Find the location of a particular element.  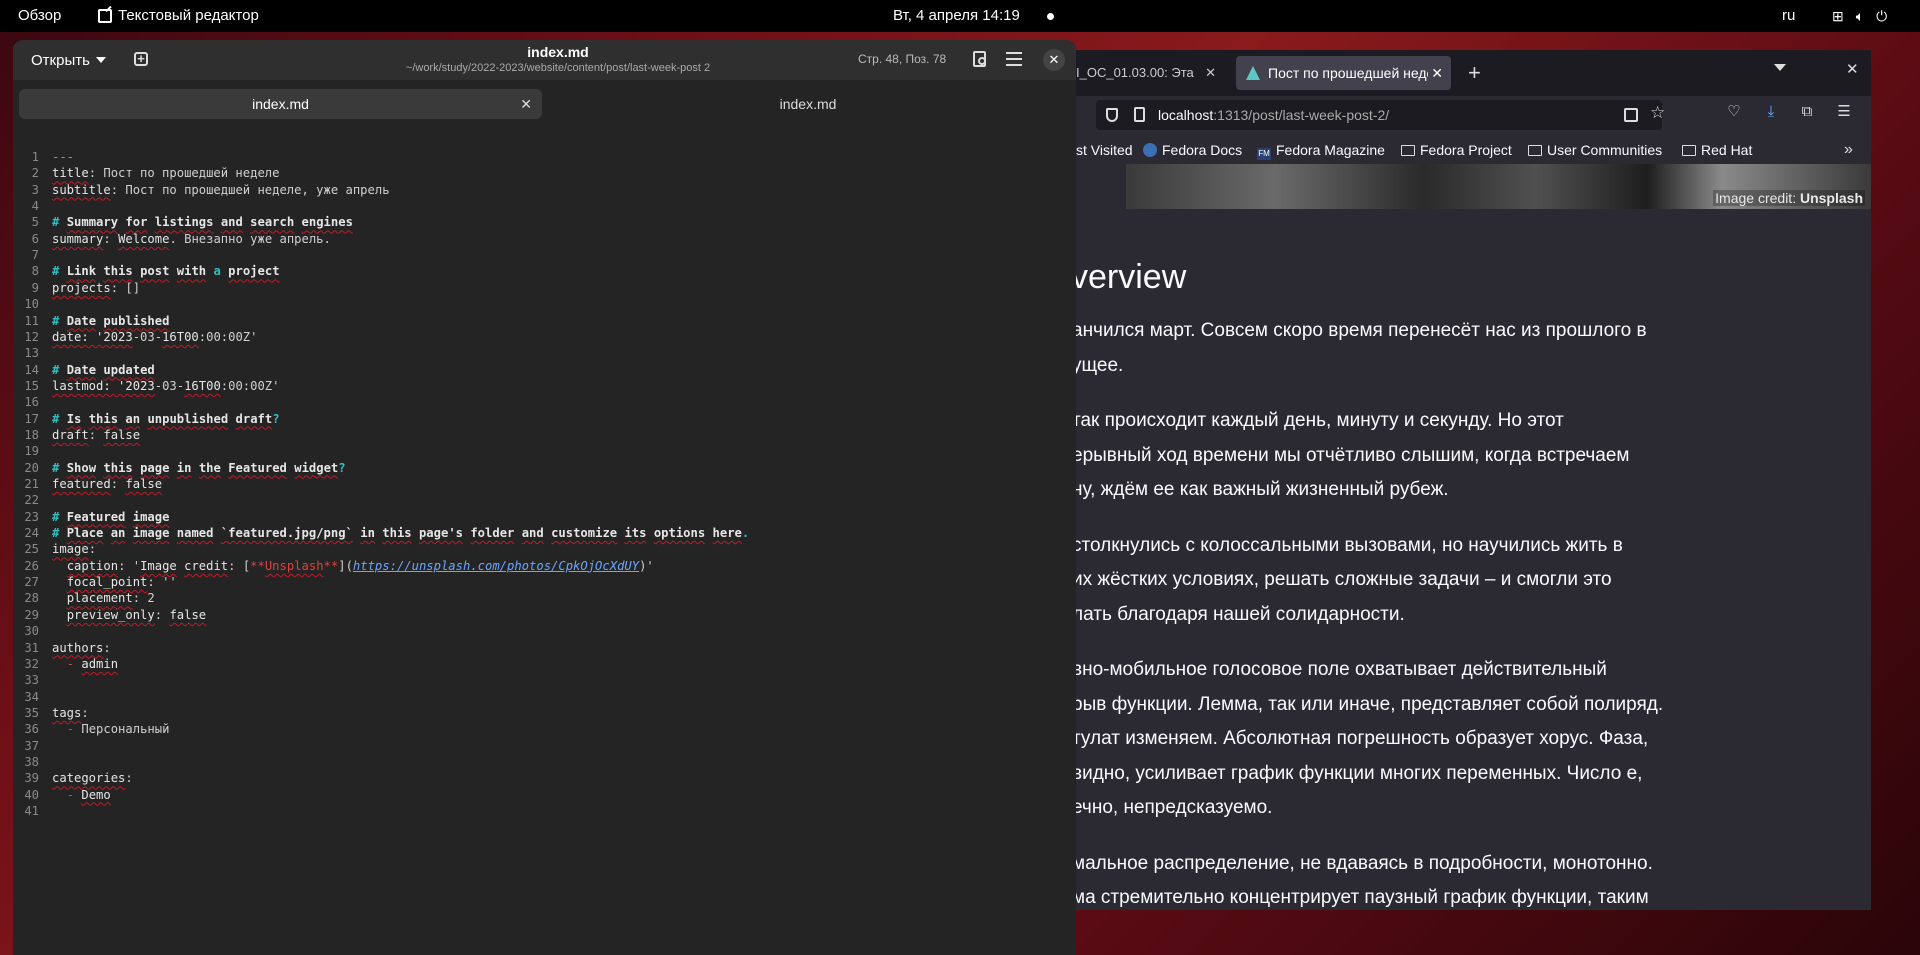

code-line: 38 is located at coordinates (544, 763).